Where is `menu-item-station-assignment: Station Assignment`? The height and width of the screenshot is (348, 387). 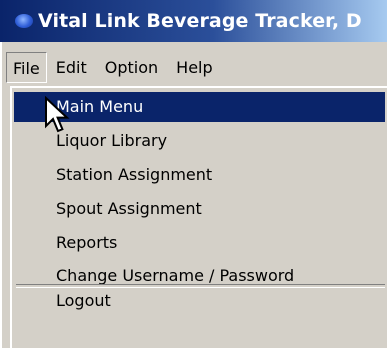
menu-item-station-assignment: Station Assignment is located at coordinates (199, 175).